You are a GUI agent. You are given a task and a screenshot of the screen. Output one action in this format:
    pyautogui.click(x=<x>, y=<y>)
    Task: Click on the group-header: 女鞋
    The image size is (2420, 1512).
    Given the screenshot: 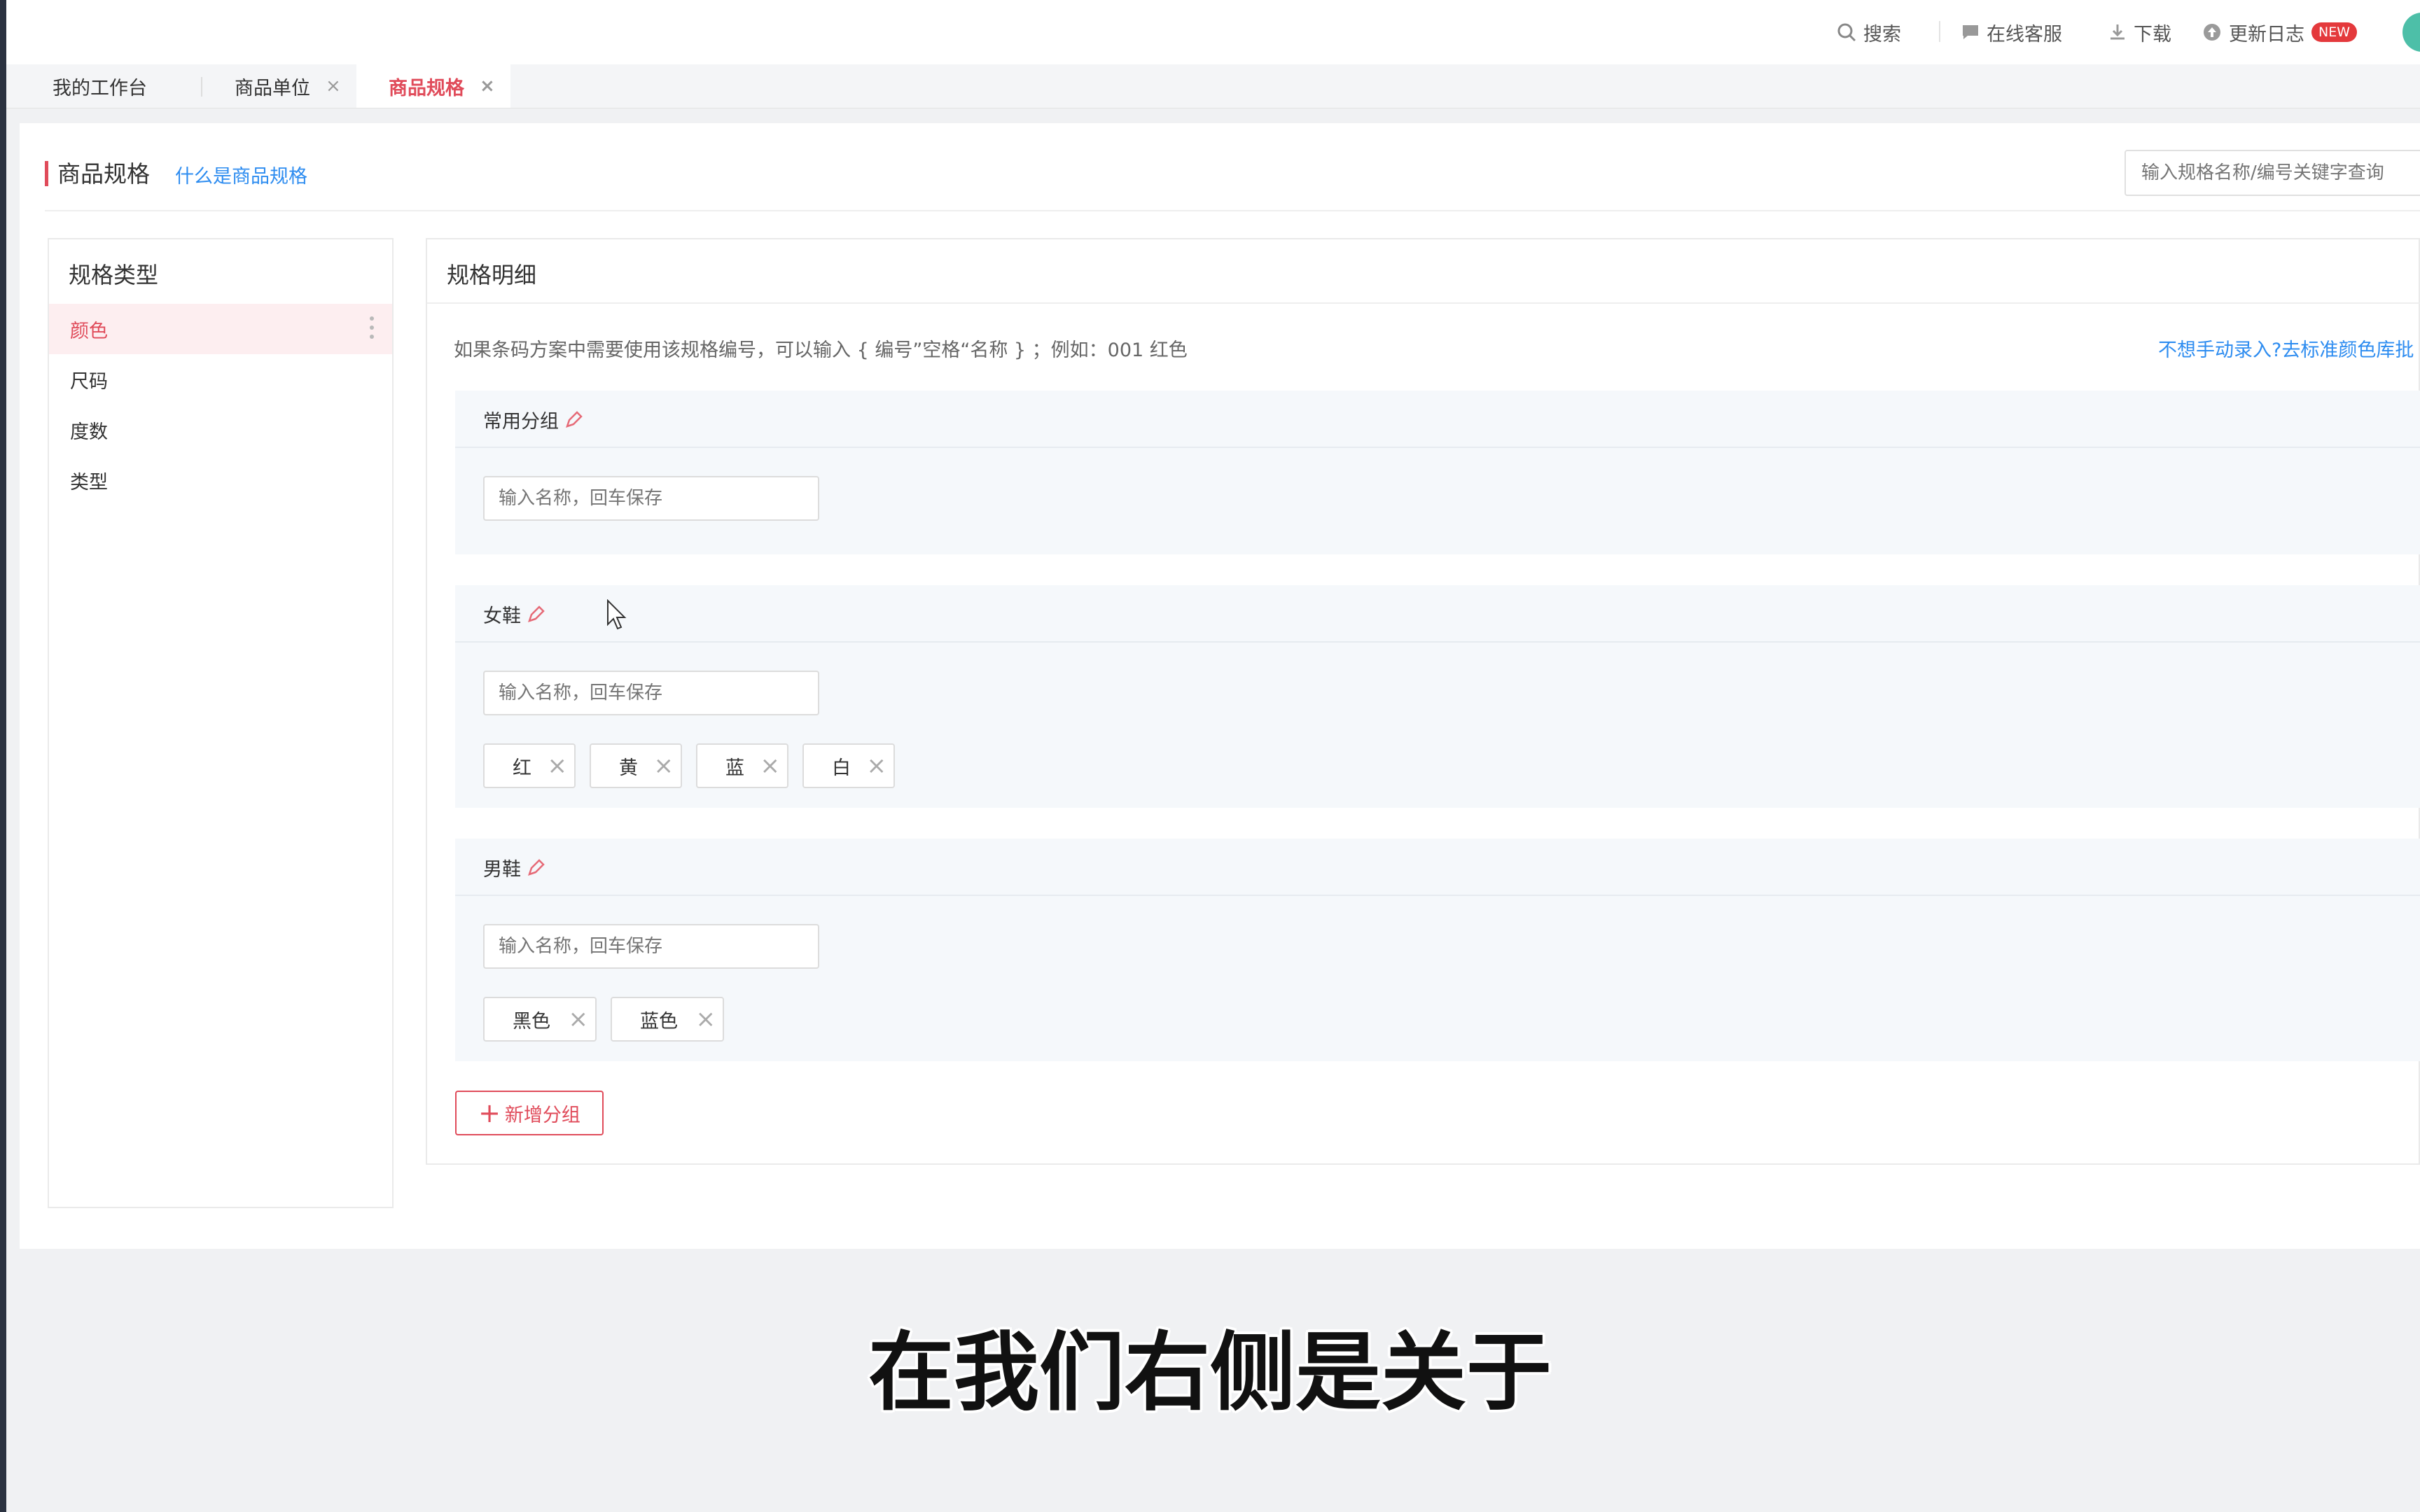 What is the action you would take?
    pyautogui.click(x=1437, y=614)
    